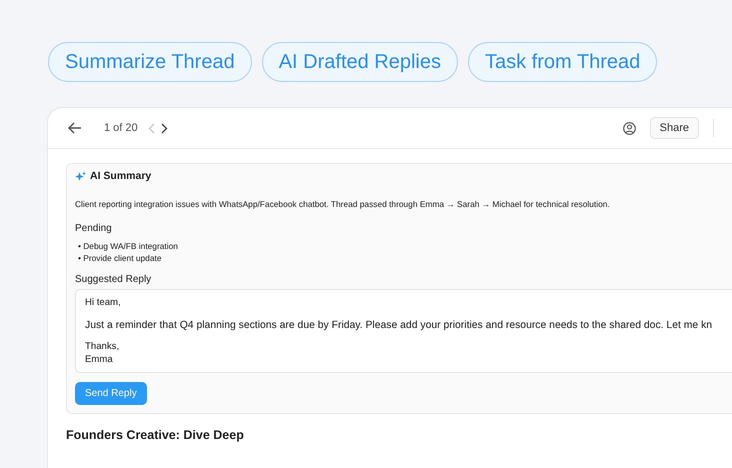  What do you see at coordinates (155, 435) in the screenshot?
I see `thread-title: Founders Creative: Dive Deep` at bounding box center [155, 435].